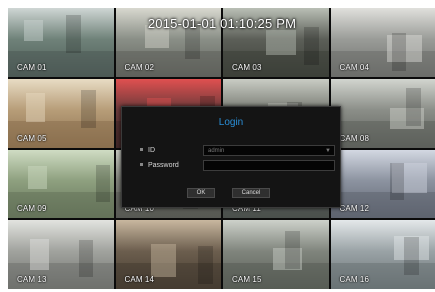  Describe the element at coordinates (251, 193) in the screenshot. I see `cancel-button: Cancel` at that location.